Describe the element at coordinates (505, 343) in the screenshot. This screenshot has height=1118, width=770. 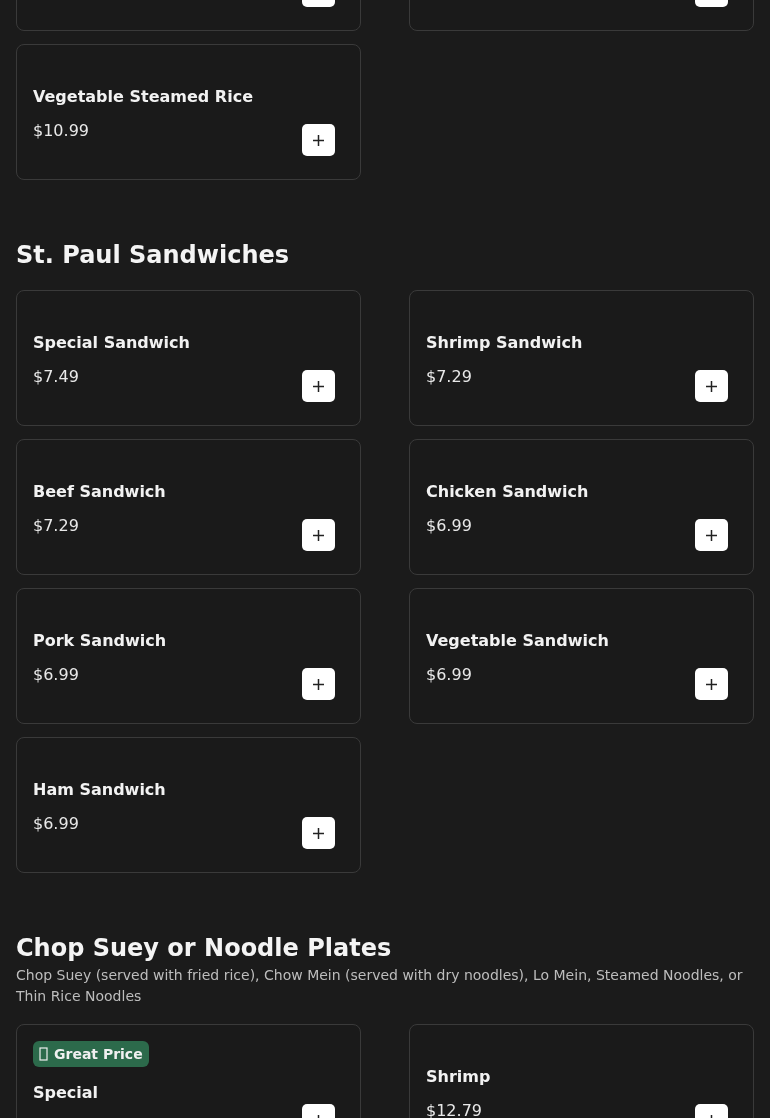
I see `item-name: Shrimp Sandwich` at that location.